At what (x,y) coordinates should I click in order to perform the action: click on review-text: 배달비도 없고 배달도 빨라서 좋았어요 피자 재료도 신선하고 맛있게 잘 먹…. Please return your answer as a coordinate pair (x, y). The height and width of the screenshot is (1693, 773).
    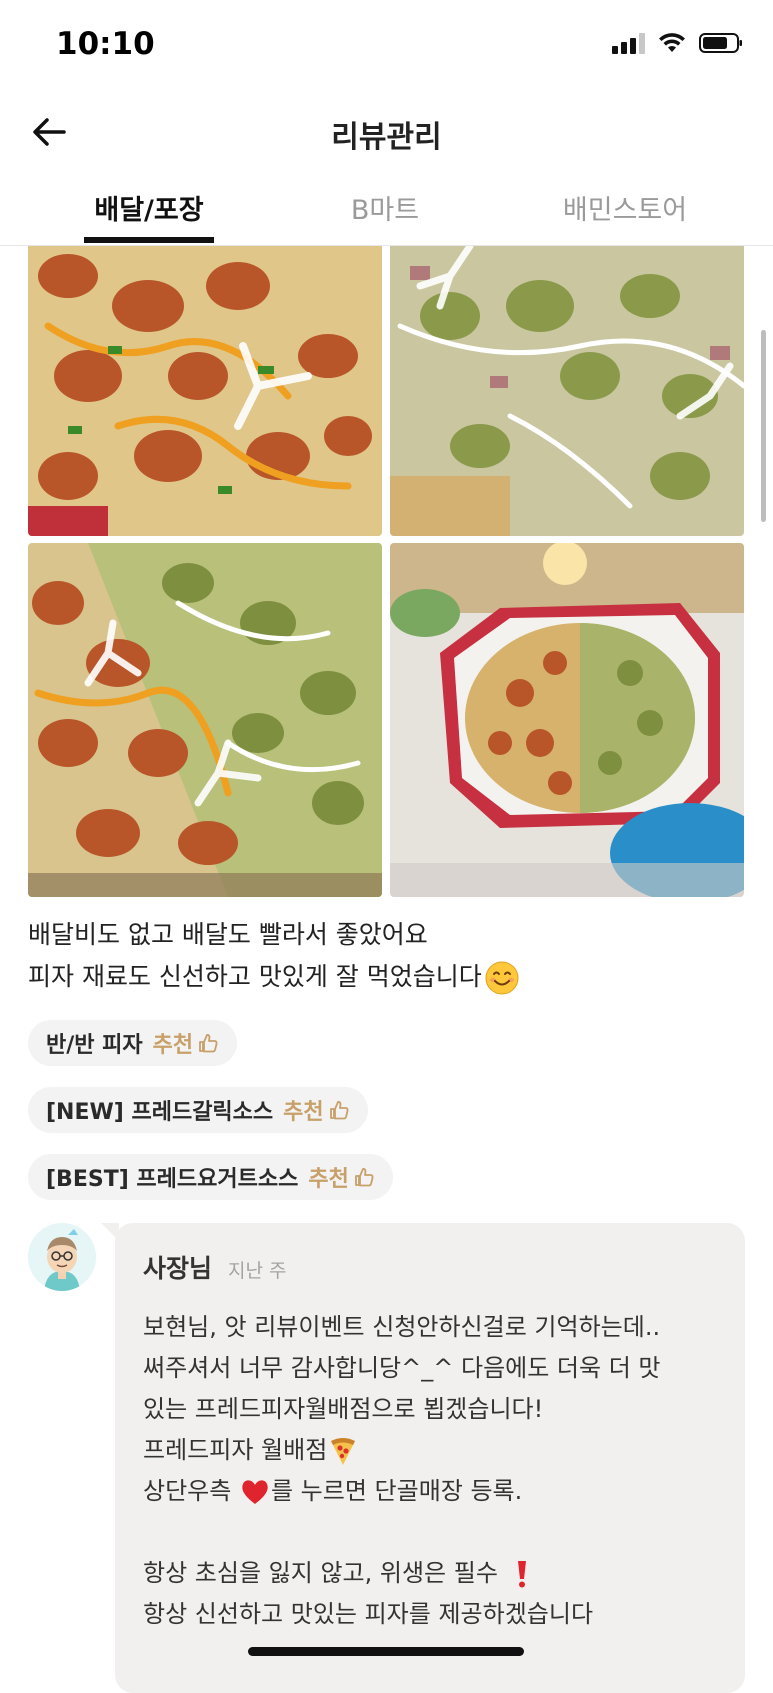
    Looking at the image, I should click on (388, 956).